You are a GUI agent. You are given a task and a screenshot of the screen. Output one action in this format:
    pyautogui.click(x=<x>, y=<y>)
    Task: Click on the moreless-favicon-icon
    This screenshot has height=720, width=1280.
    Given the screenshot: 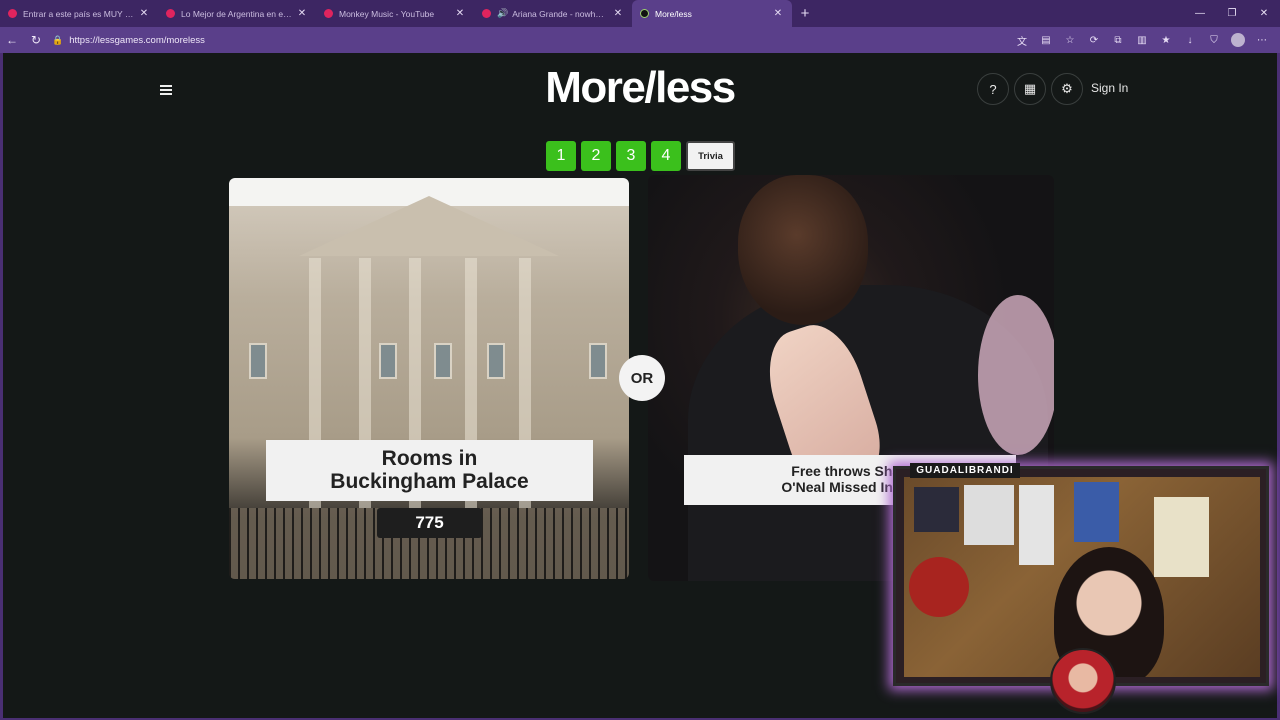 What is the action you would take?
    pyautogui.click(x=644, y=13)
    